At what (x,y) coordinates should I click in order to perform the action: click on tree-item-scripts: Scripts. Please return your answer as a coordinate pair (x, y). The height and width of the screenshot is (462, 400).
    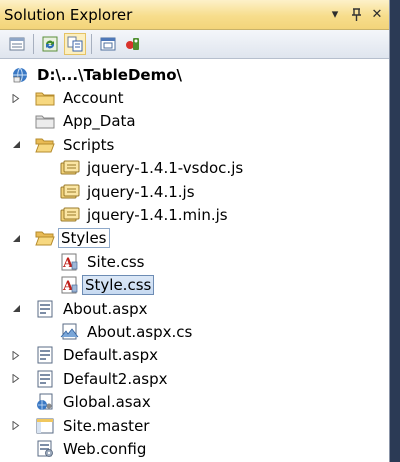
    Looking at the image, I should click on (194, 144).